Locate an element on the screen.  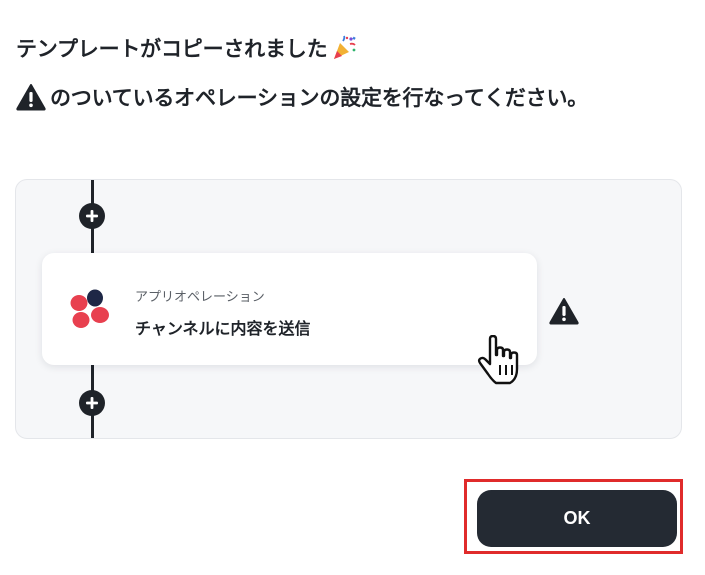
add-step-button-top is located at coordinates (92, 216).